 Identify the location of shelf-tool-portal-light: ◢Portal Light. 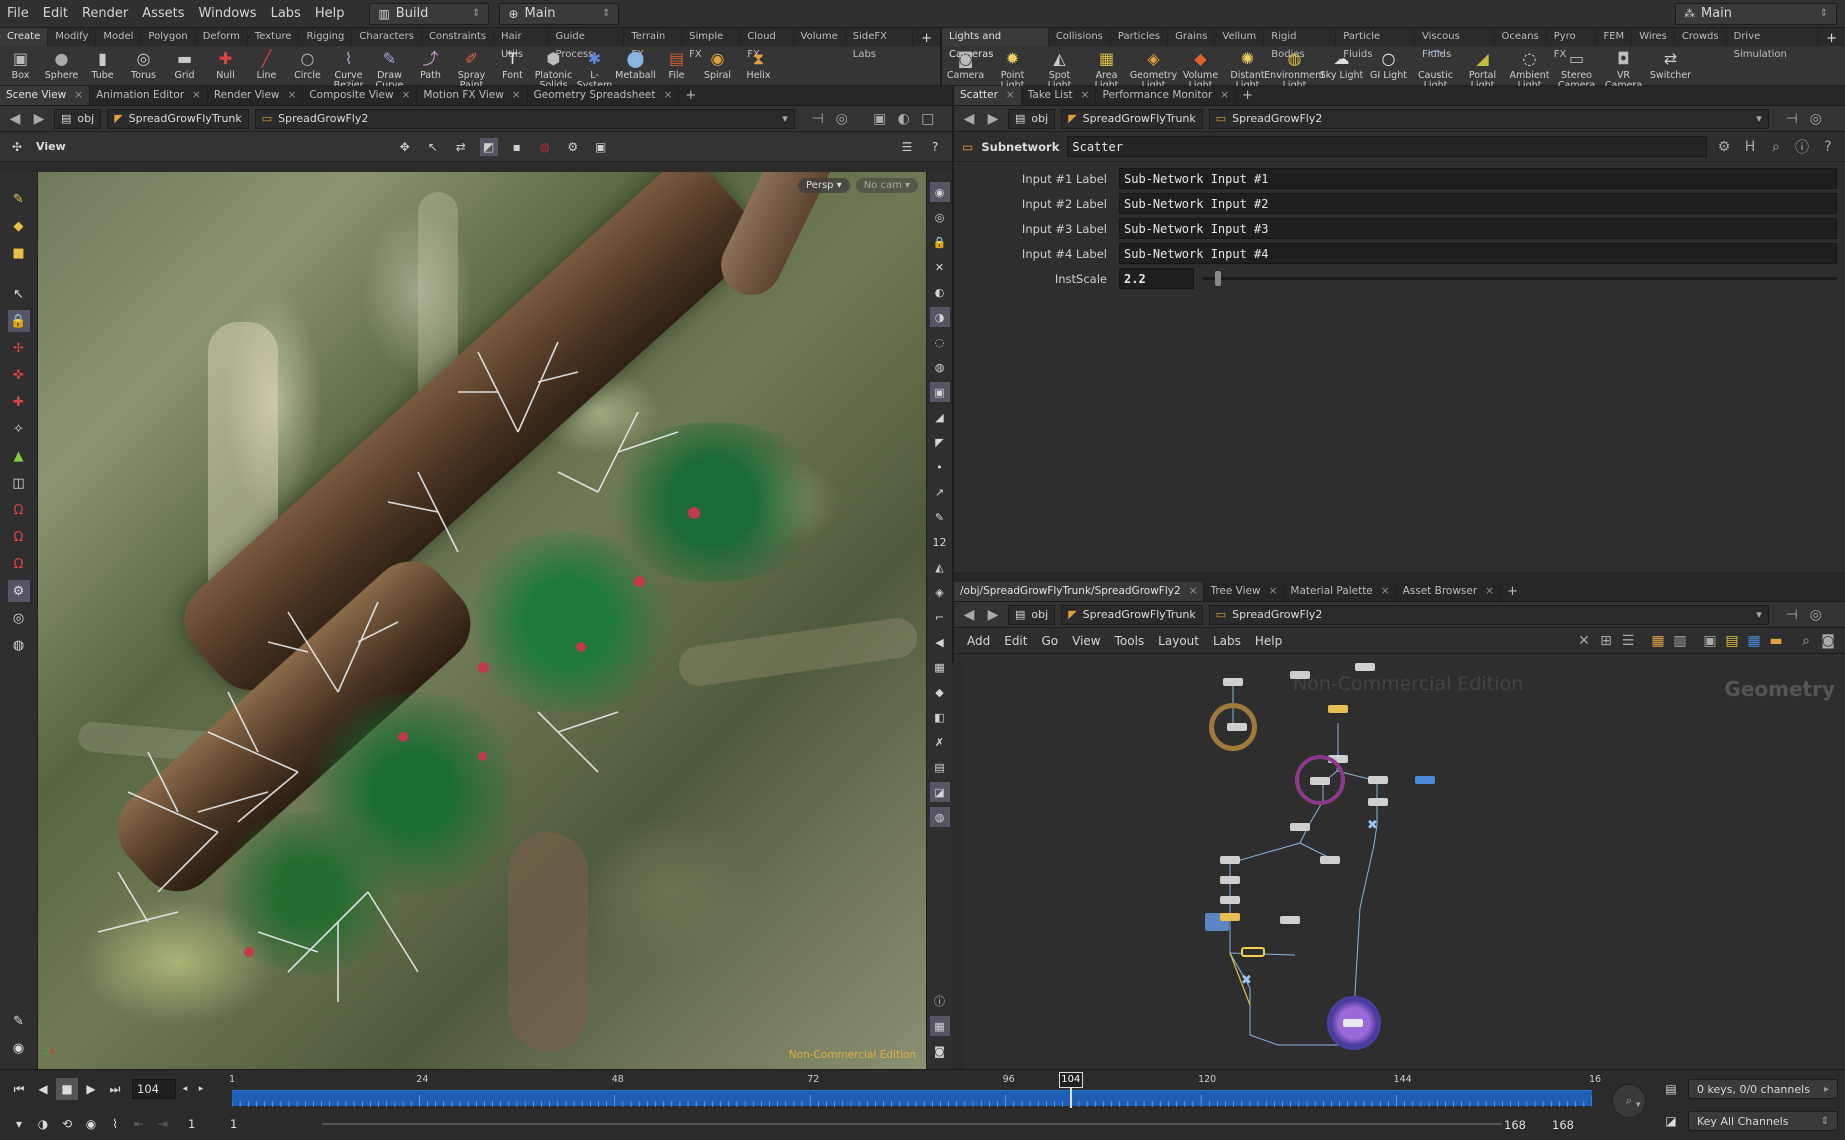
(1482, 69).